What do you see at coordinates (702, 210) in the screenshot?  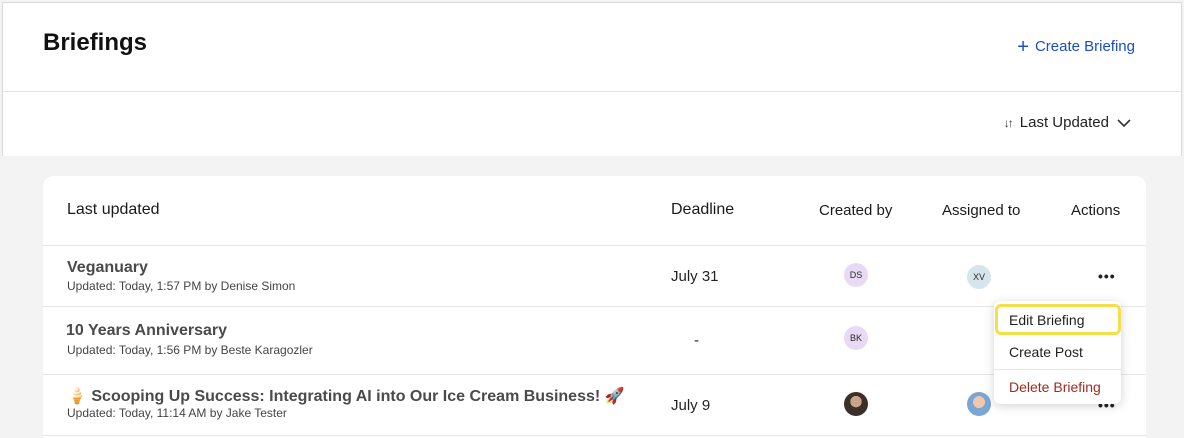 I see `column-header-deadline: Deadline` at bounding box center [702, 210].